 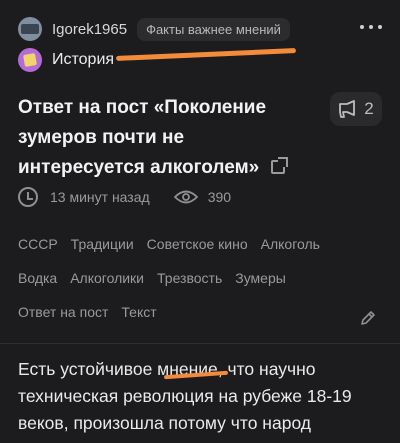 I want to click on author-username: Igorek1965, so click(x=89, y=29).